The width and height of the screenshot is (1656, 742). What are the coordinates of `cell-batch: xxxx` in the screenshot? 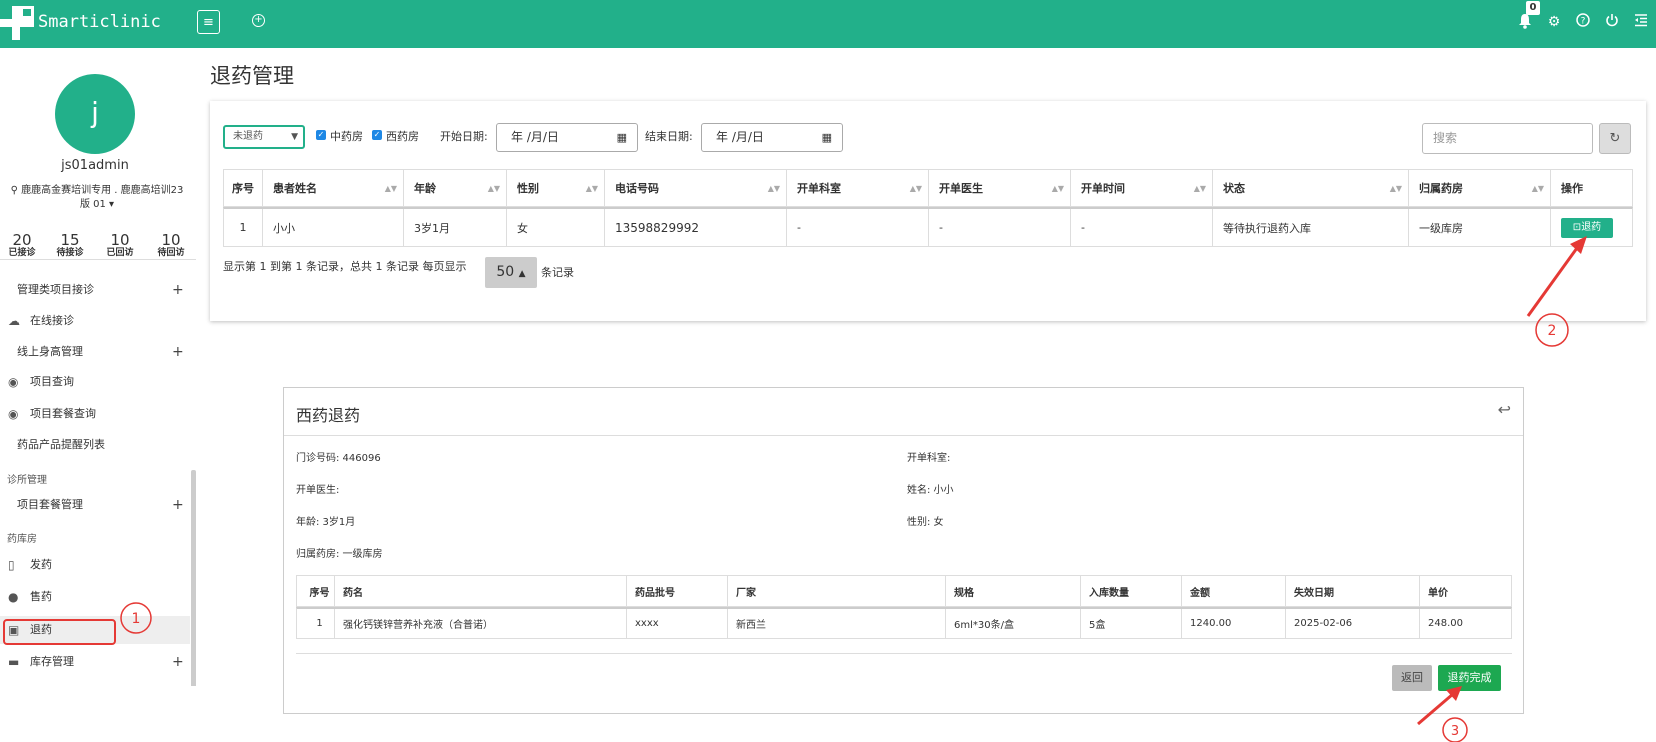 It's located at (676, 623).